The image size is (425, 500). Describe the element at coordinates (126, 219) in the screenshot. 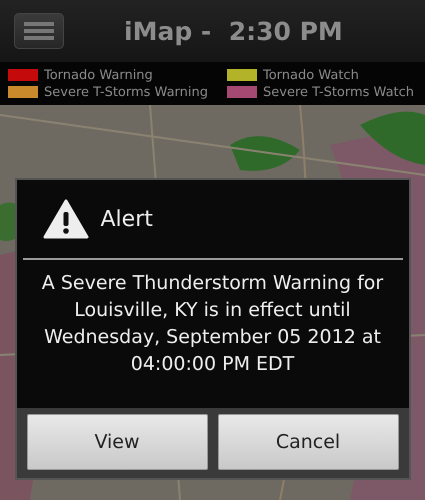

I see `dialog-title: Alert` at that location.